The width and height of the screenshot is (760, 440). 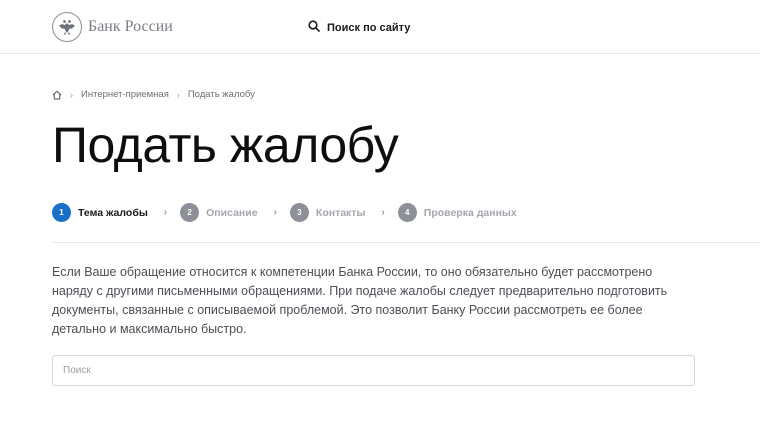 I want to click on step-label: Описание, so click(x=232, y=212).